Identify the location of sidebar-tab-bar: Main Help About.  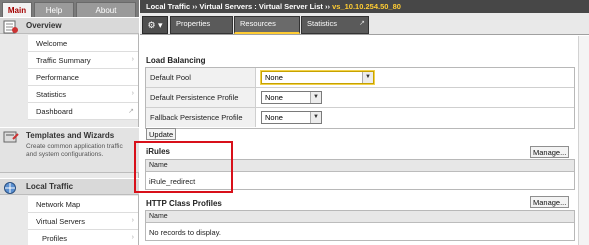
(69, 8).